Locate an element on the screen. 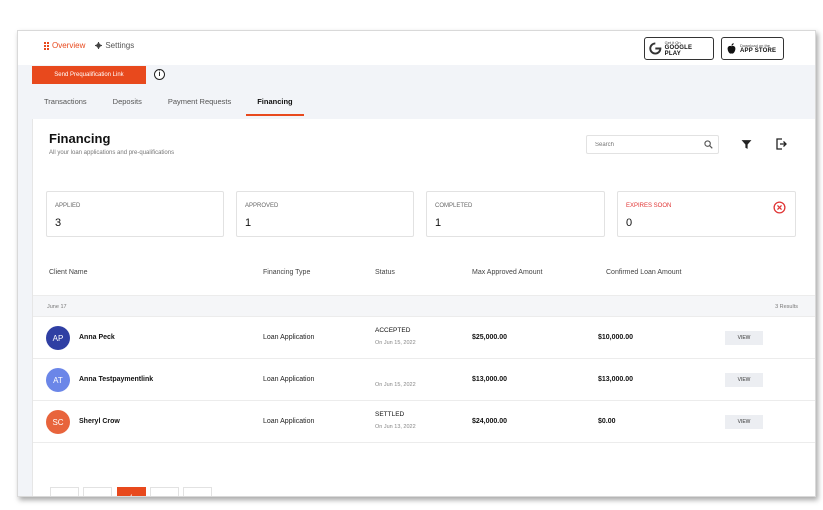  page-title: Financing is located at coordinates (80, 138).